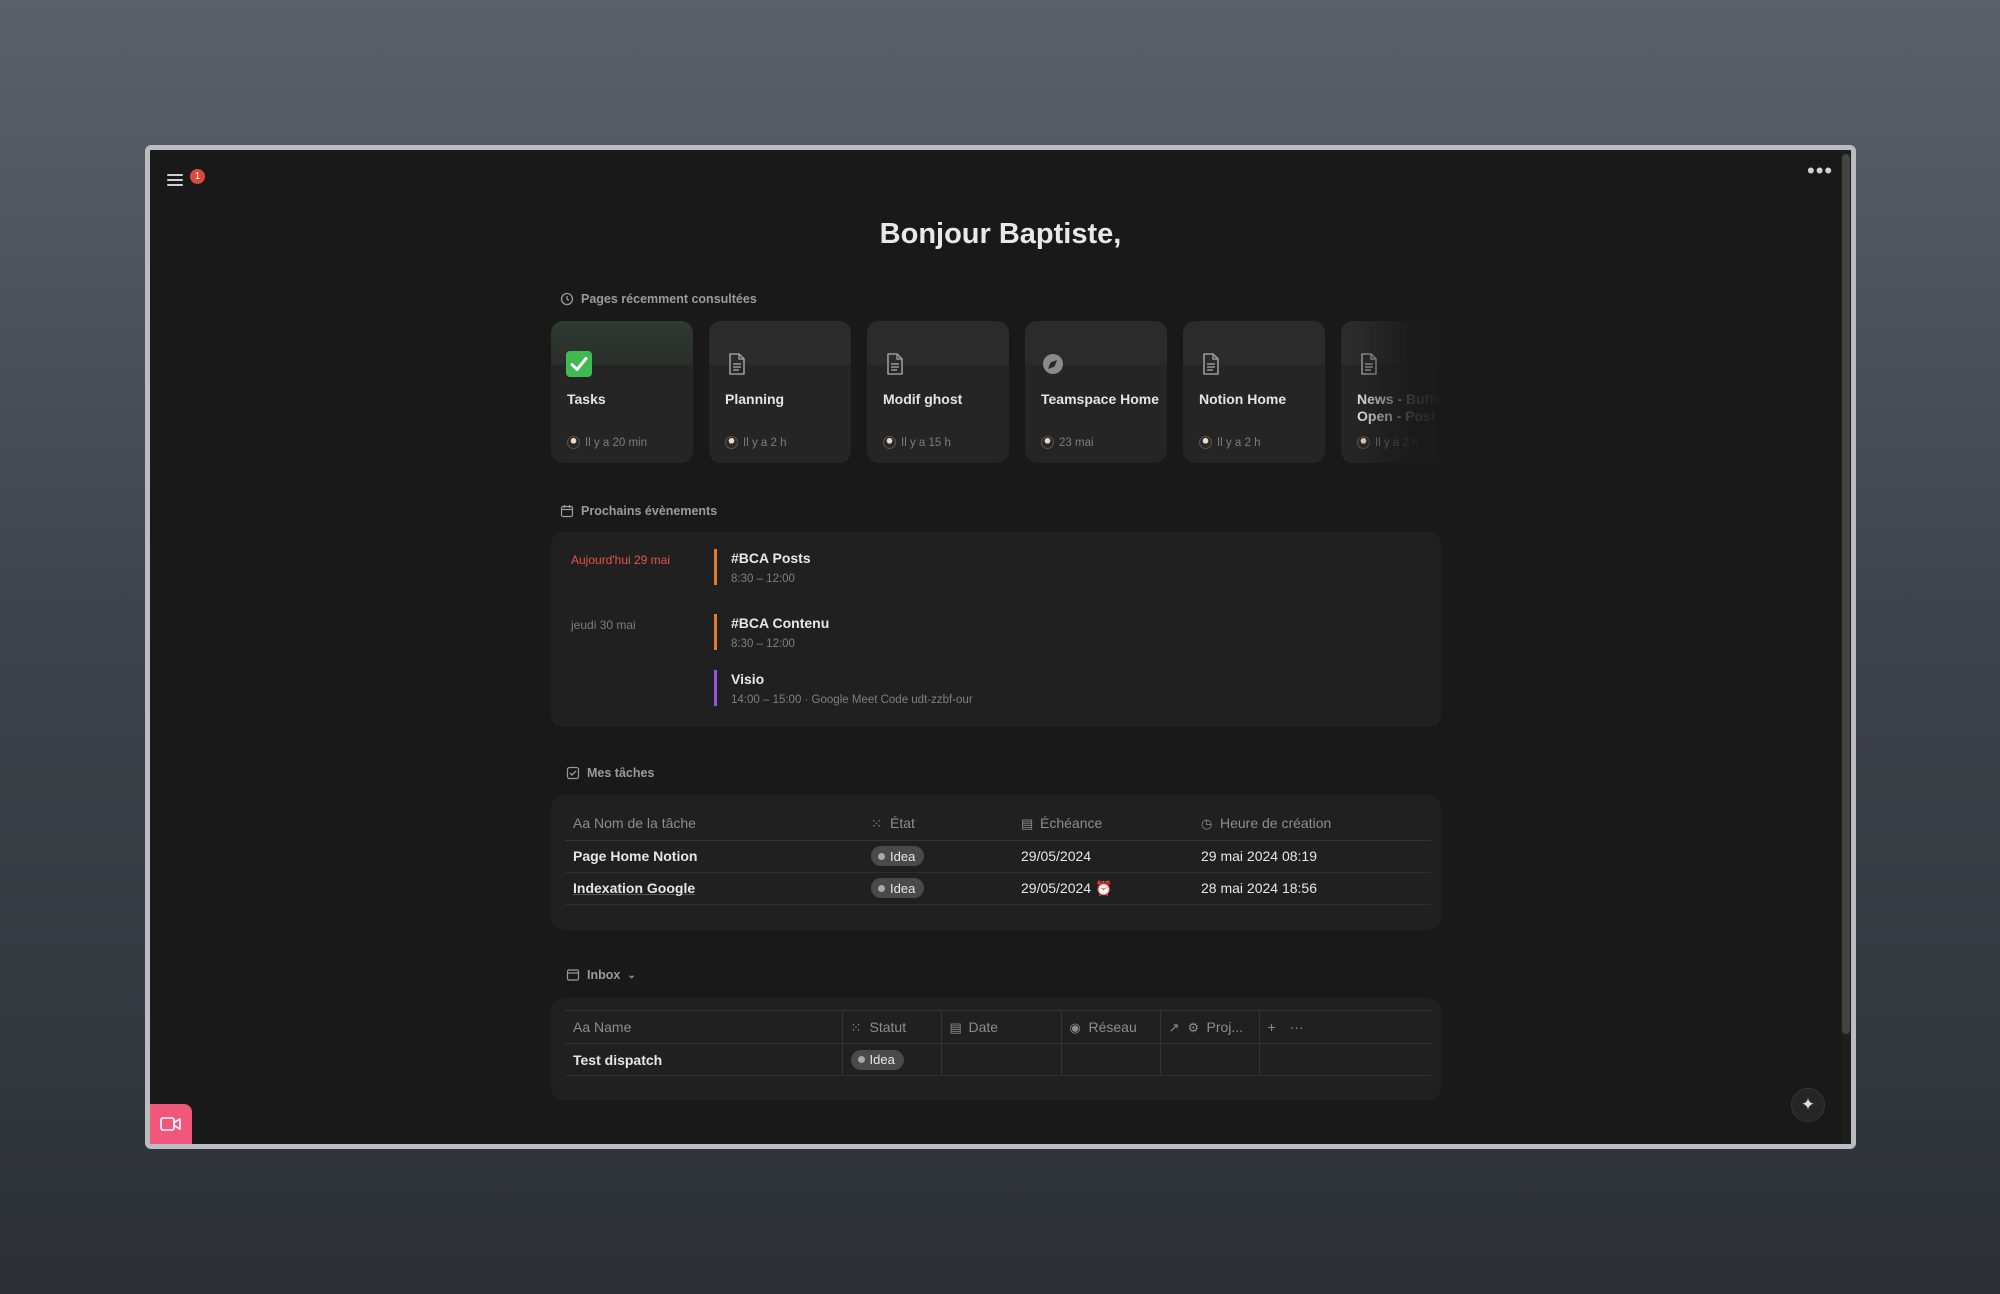 The width and height of the screenshot is (2000, 1294). What do you see at coordinates (762, 567) in the screenshot?
I see `event-bca-posts: #BCA Posts 8:30 – 12:00` at bounding box center [762, 567].